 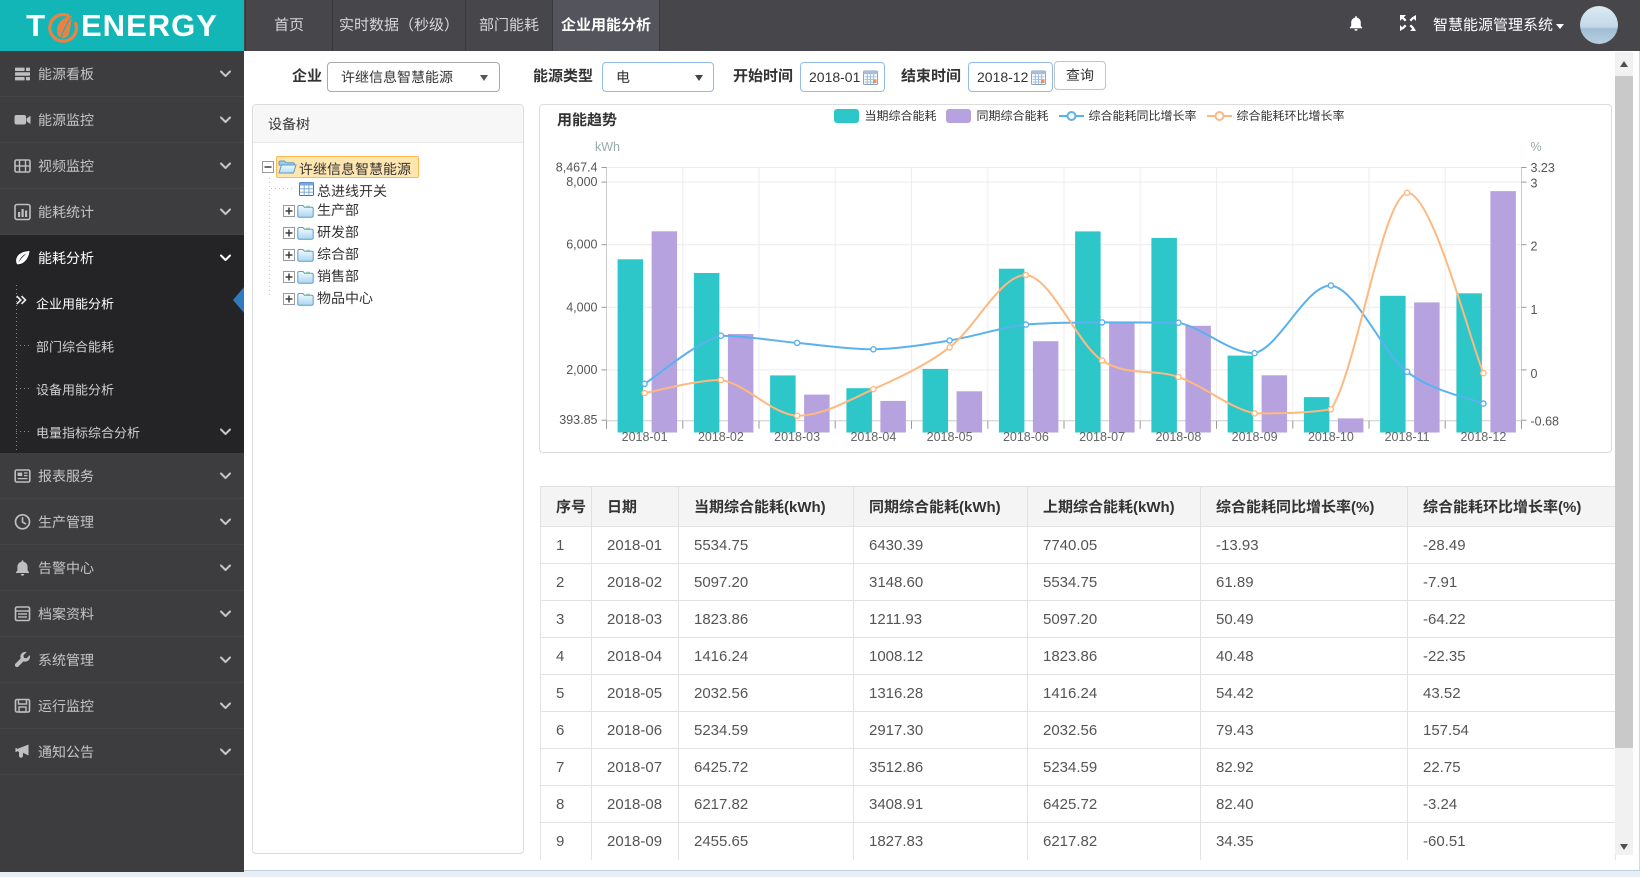 I want to click on svg-text: 2018-03, so click(x=797, y=437).